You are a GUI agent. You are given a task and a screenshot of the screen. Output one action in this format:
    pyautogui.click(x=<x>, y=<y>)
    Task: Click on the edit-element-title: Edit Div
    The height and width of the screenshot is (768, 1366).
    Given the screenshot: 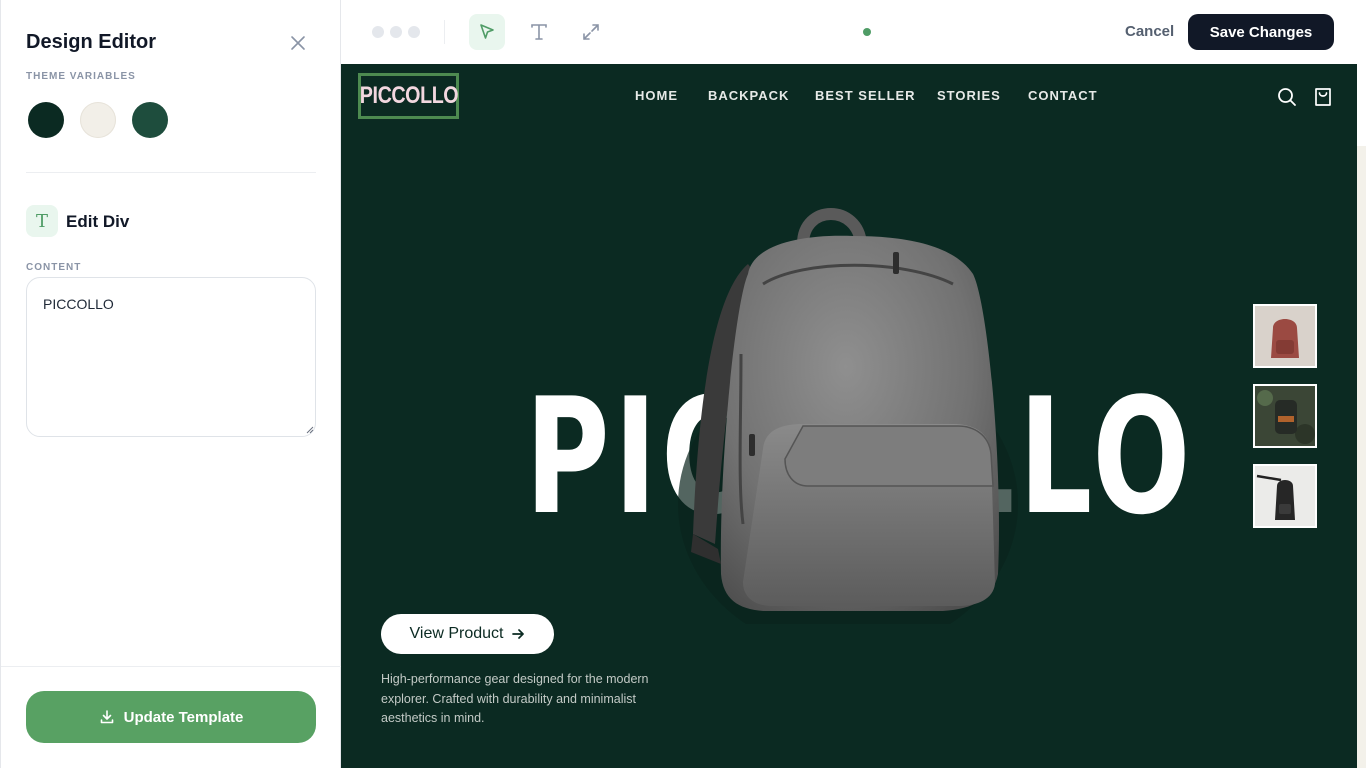 What is the action you would take?
    pyautogui.click(x=98, y=221)
    